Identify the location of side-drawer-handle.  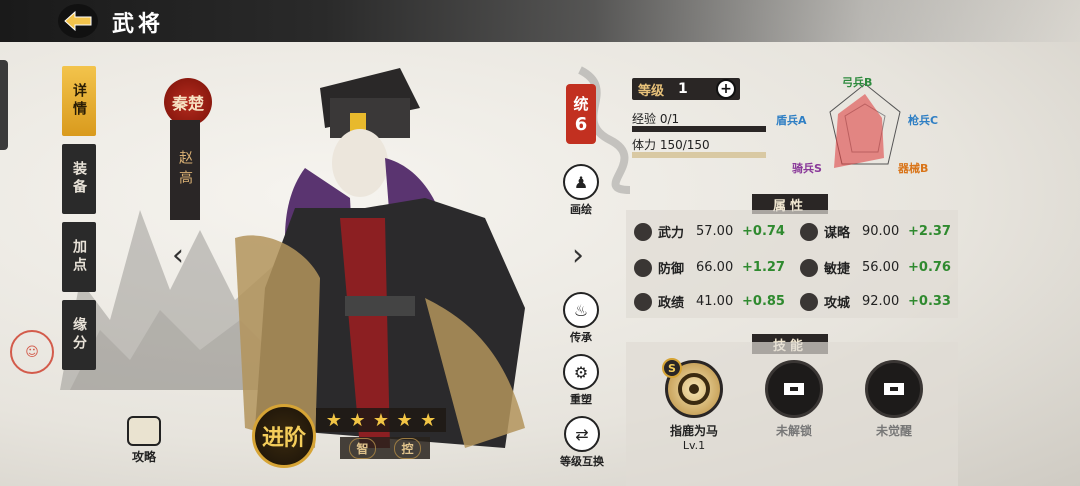
(4, 105).